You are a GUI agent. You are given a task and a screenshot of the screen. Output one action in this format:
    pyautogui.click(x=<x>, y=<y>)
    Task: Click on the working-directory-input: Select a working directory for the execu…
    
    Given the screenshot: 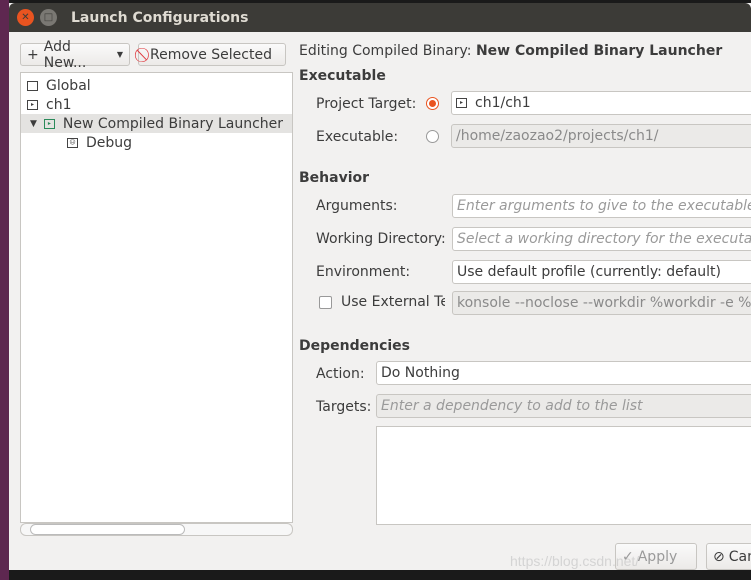 What is the action you would take?
    pyautogui.click(x=601, y=239)
    